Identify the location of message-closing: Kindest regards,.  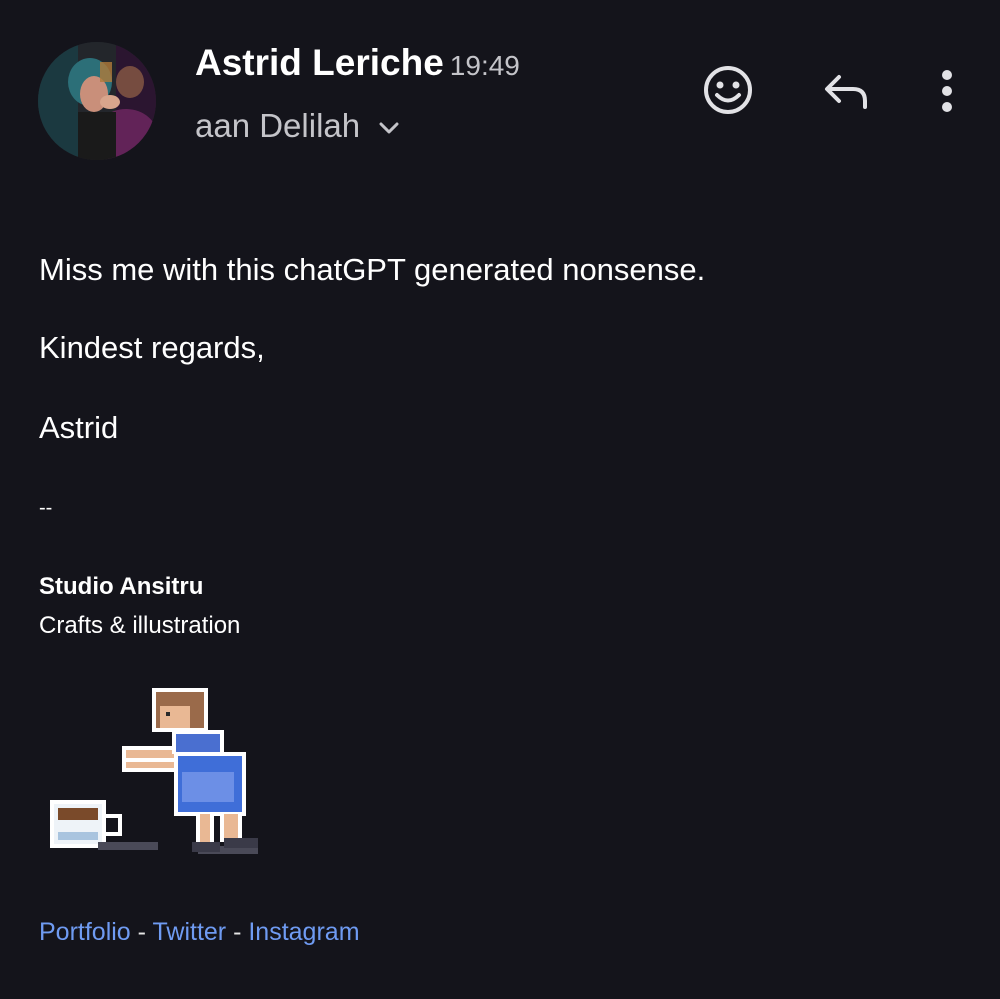
(152, 347).